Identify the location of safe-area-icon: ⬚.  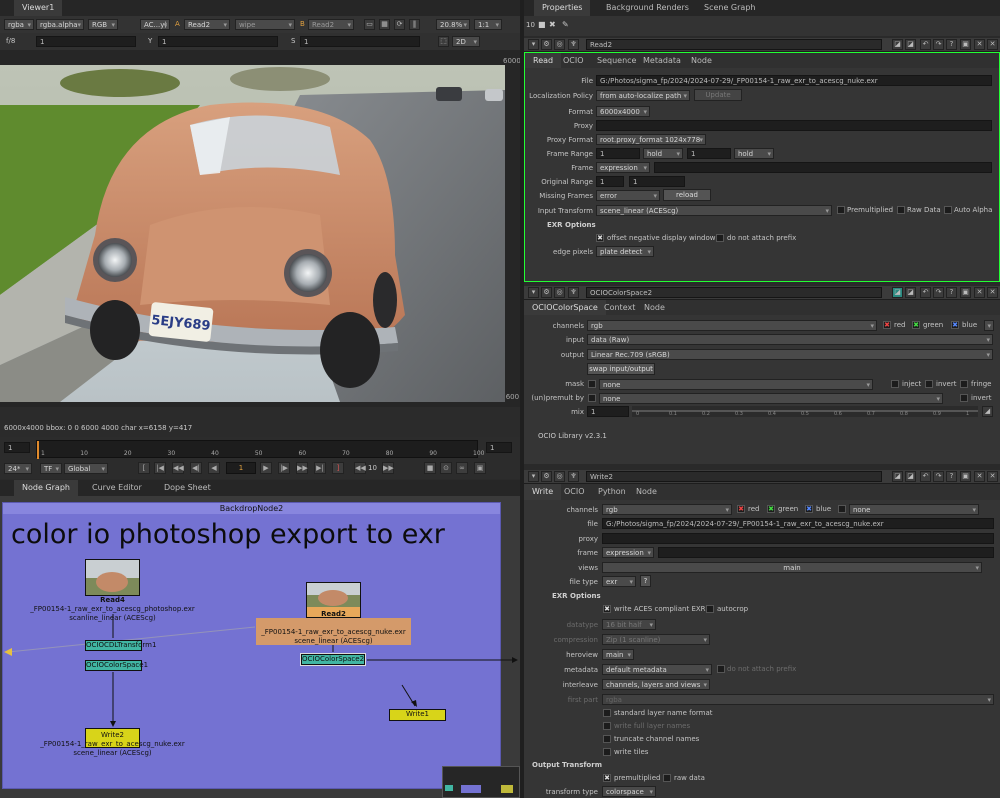
(443, 41).